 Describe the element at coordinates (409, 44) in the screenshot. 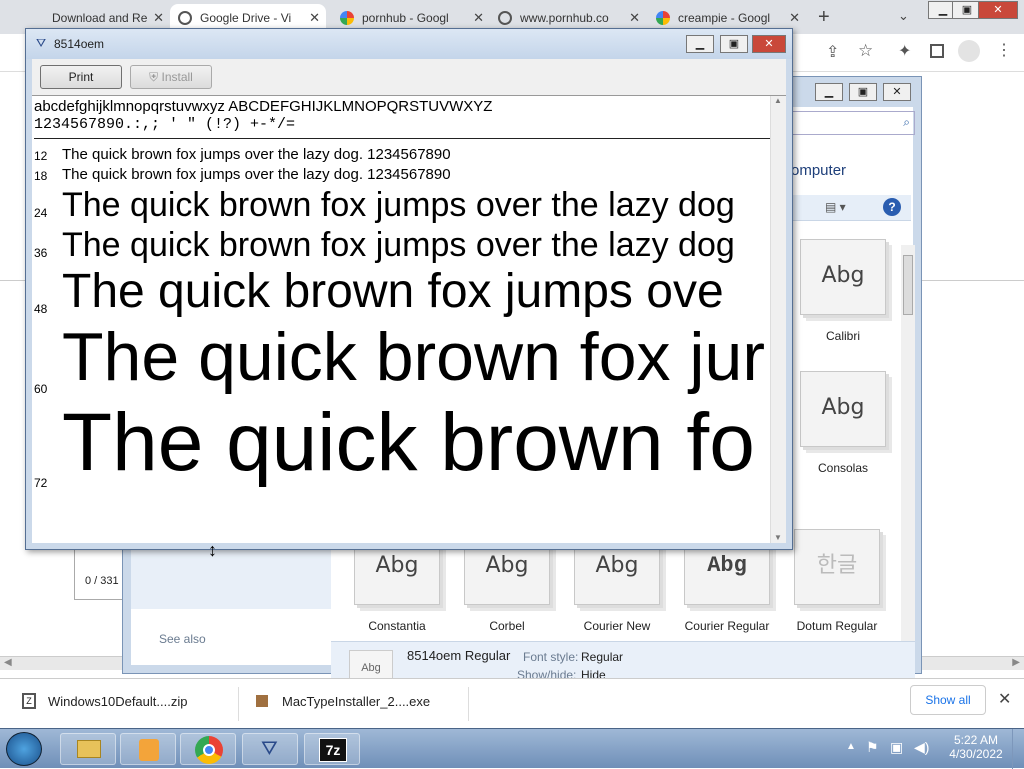

I see `title-bar: ⛛ 8514oem ▁ ▣ ✕` at that location.